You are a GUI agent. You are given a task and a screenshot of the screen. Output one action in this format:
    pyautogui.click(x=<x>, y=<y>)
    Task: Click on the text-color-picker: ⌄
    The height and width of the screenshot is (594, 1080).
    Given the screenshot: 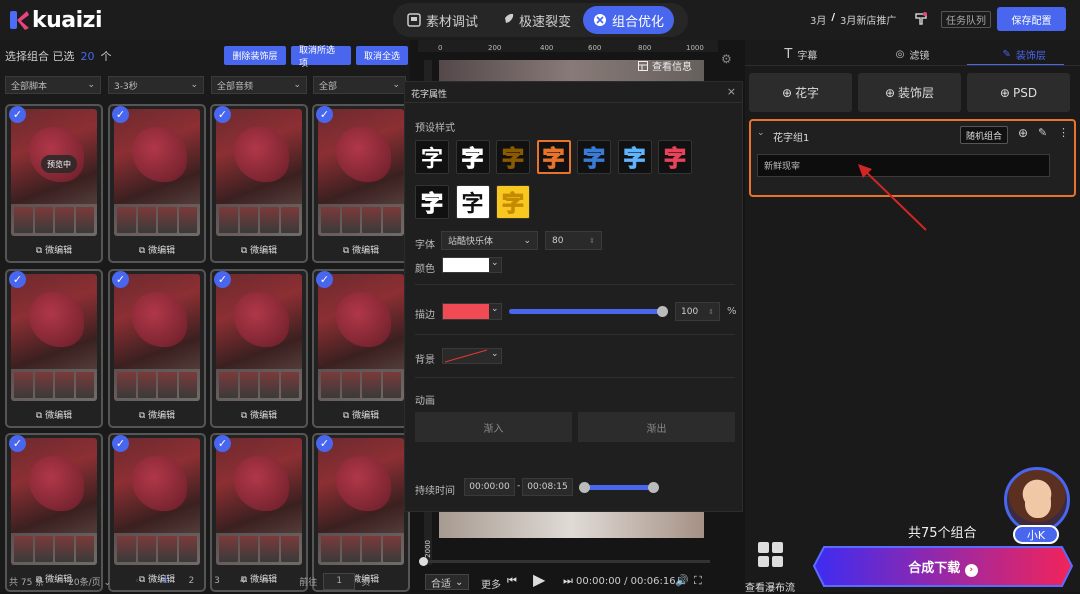 What is the action you would take?
    pyautogui.click(x=472, y=265)
    